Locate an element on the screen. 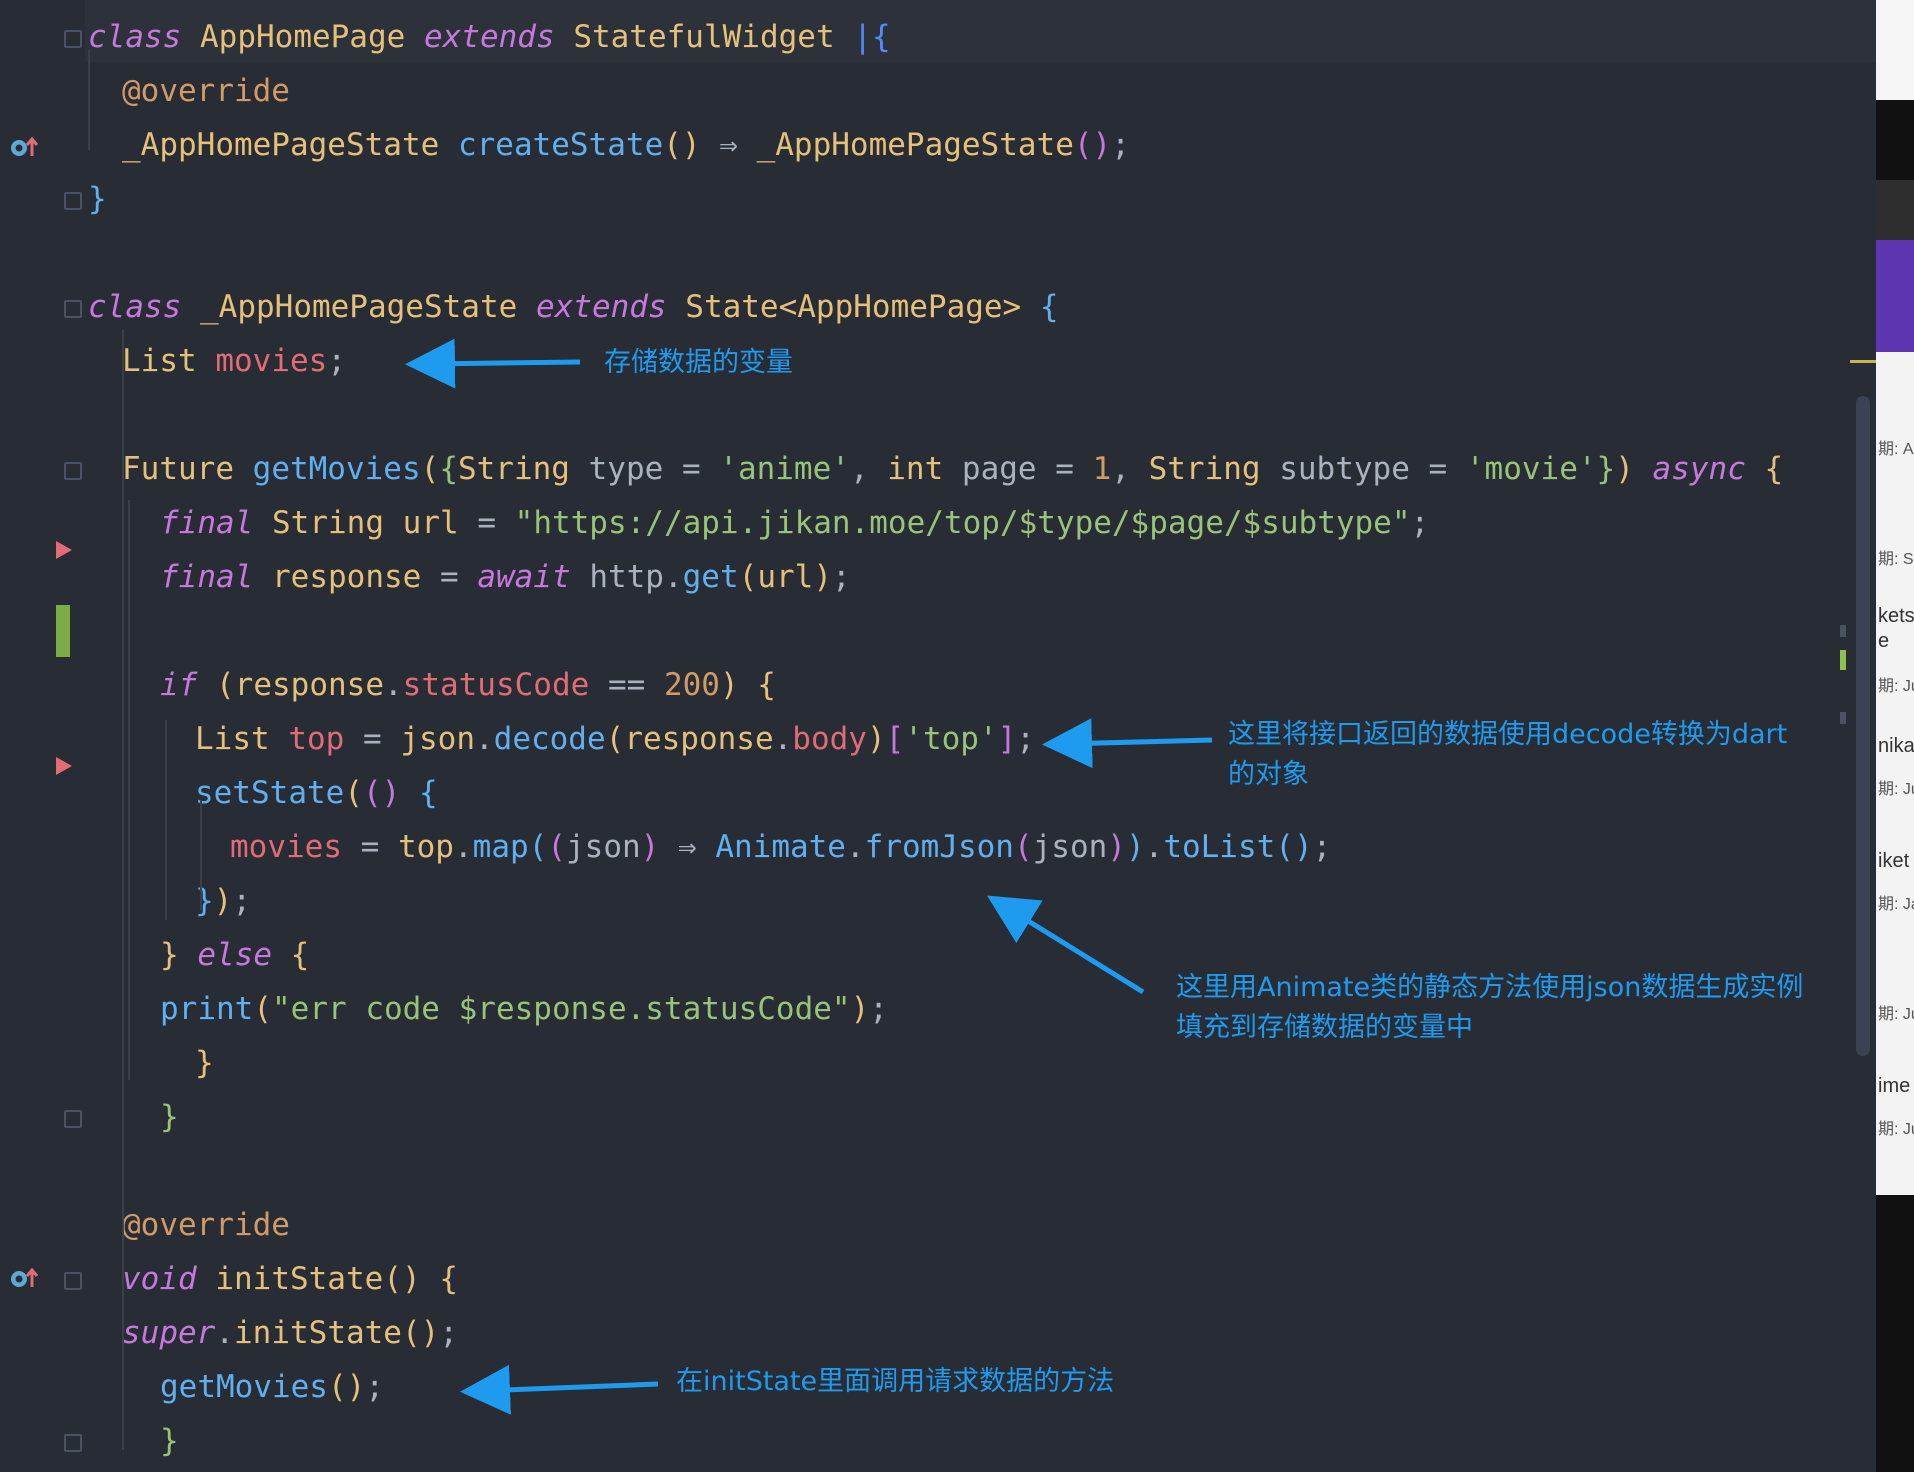 This screenshot has height=1472, width=1914. background-list-text: nikal is located at coordinates (1896, 746).